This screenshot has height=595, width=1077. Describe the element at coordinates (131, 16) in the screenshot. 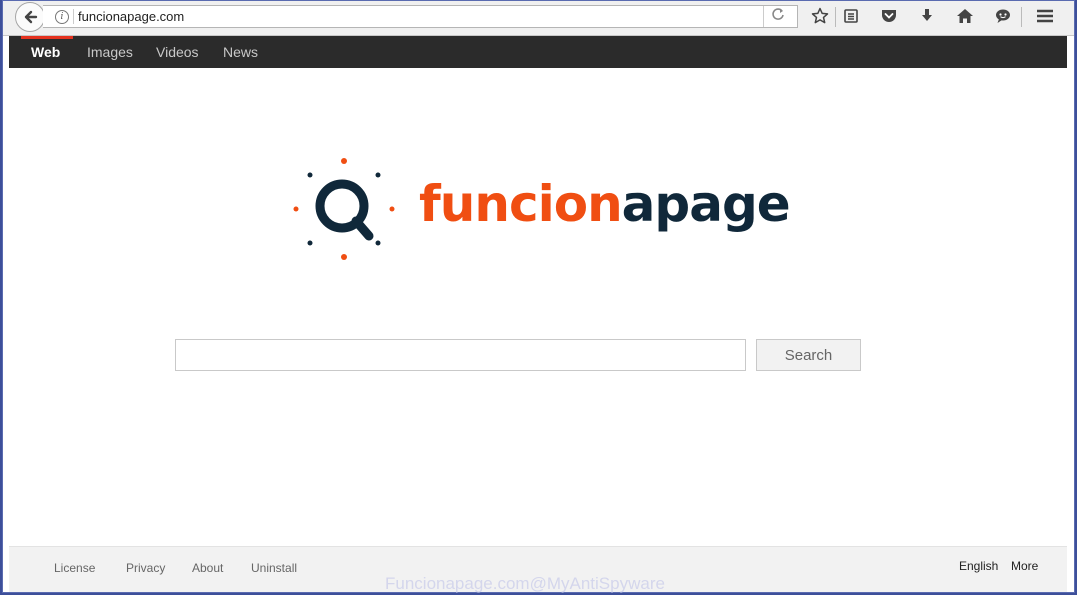

I see `url-text: funcionapage.com` at that location.